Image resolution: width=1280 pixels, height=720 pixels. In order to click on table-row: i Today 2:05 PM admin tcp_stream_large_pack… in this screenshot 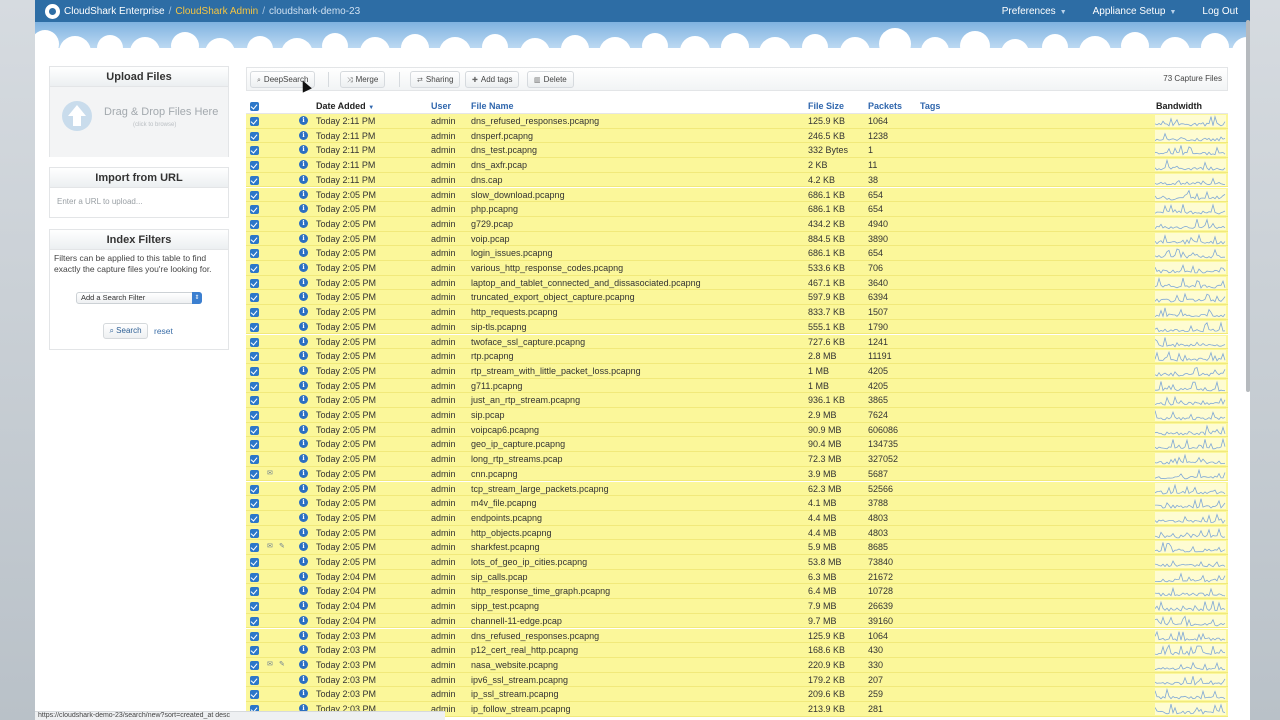, I will do `click(737, 489)`.